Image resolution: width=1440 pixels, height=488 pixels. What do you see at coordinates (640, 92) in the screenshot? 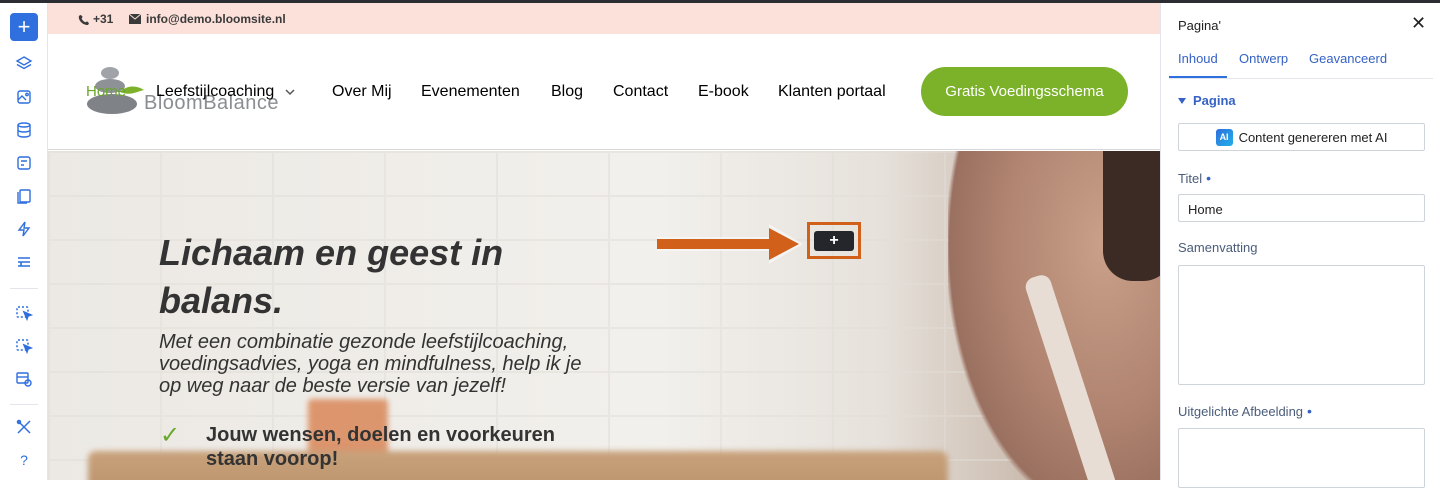
I see `nav-contact: Contact` at bounding box center [640, 92].